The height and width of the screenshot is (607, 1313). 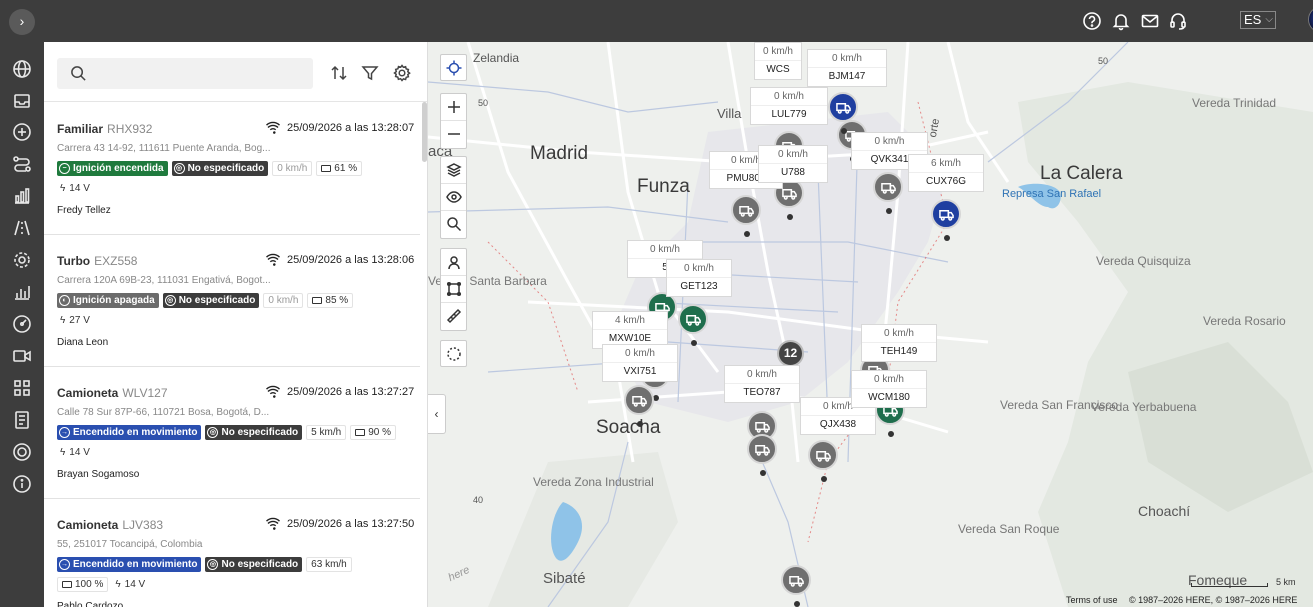 What do you see at coordinates (453, 197) in the screenshot?
I see `eye-icon` at bounding box center [453, 197].